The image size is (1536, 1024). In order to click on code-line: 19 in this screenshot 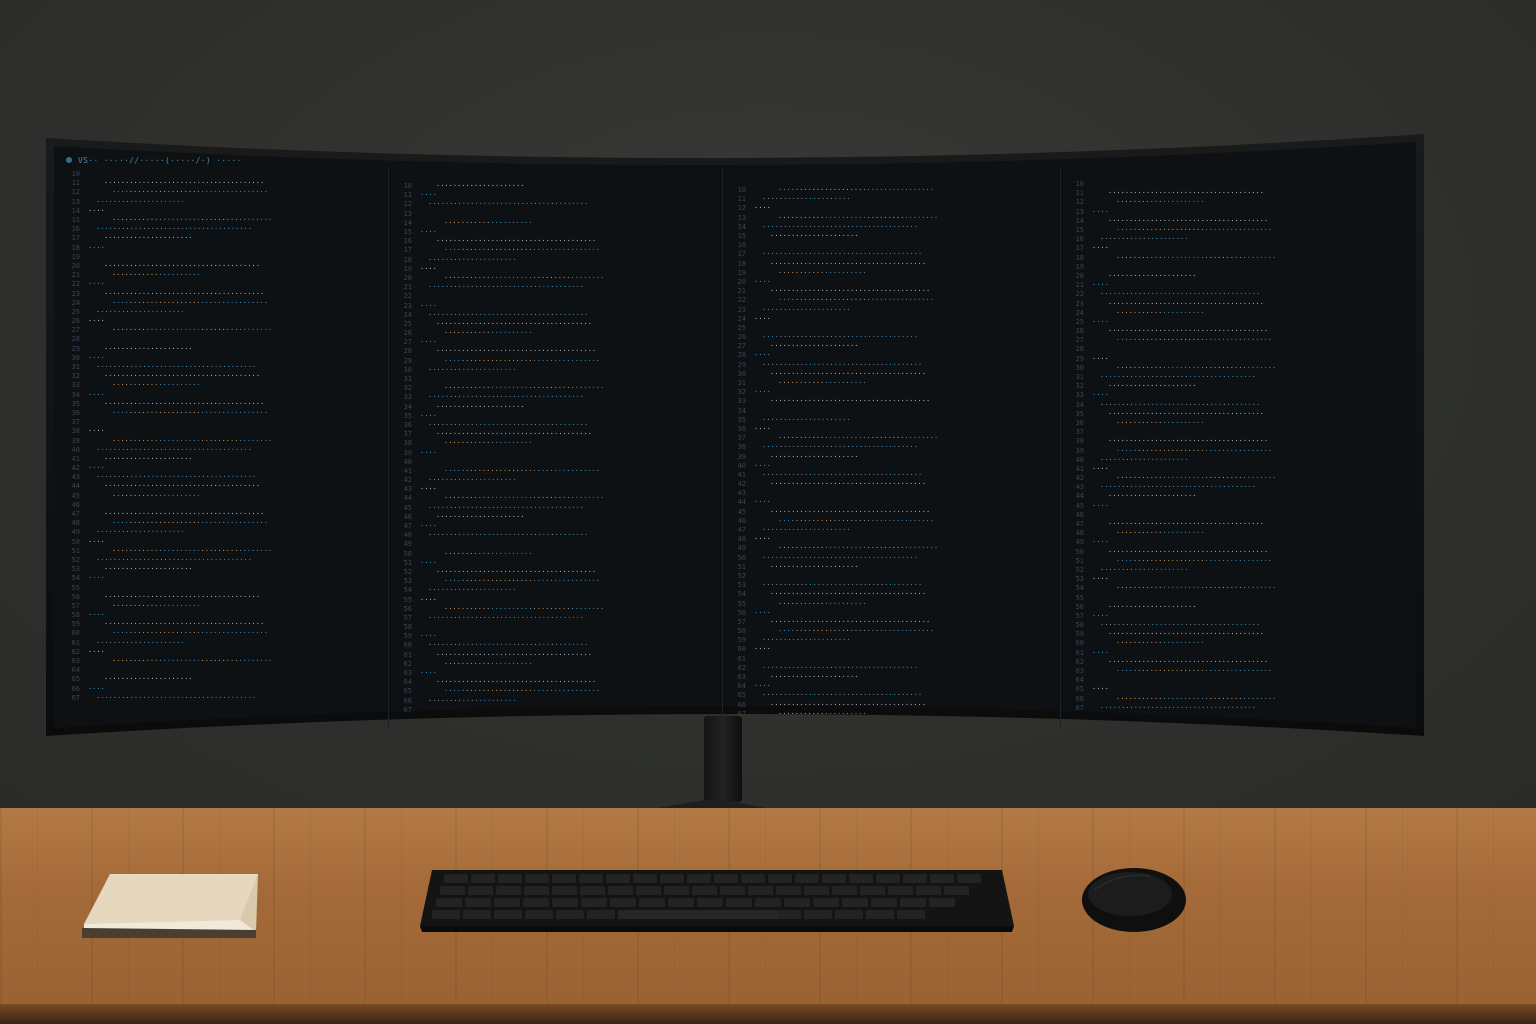, I will do `click(223, 257)`.